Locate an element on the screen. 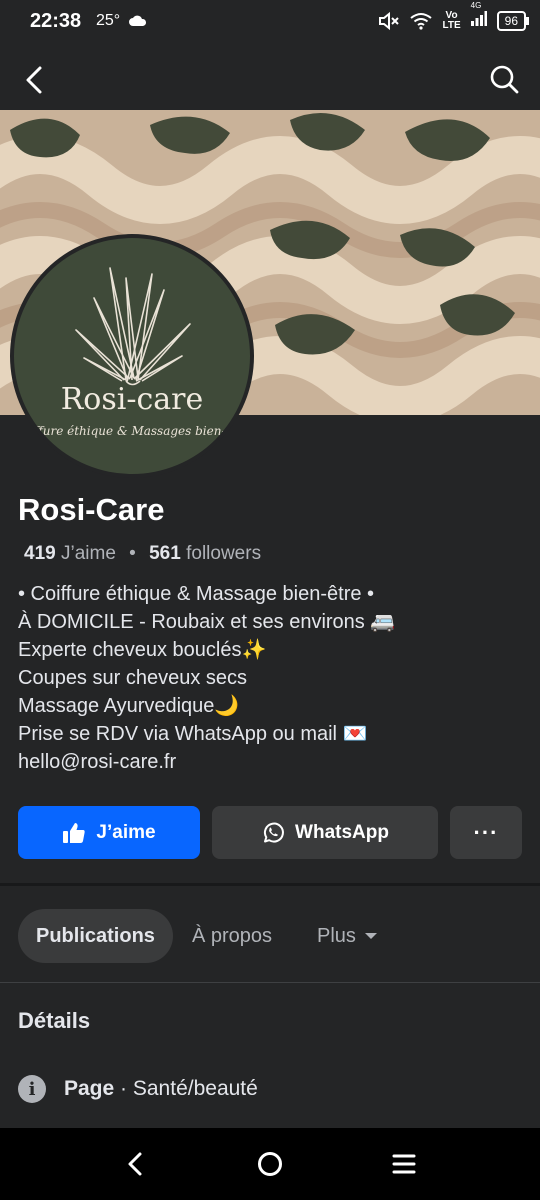 The image size is (540, 1200). bio-line: • Coiffure éthique & Massage bien-être • is located at coordinates (196, 594).